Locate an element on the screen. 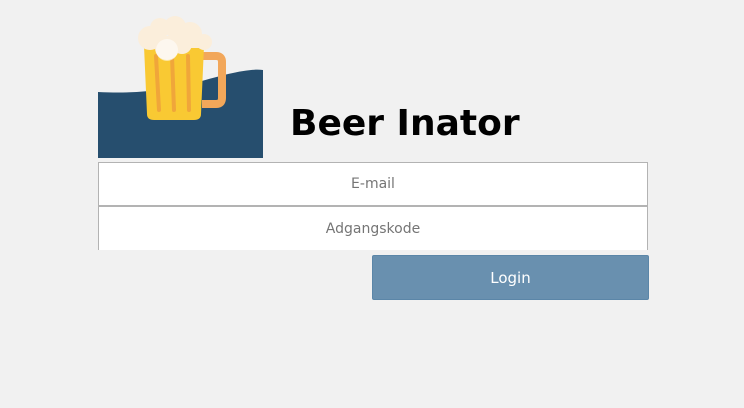 The image size is (744, 408). email-field is located at coordinates (373, 184).